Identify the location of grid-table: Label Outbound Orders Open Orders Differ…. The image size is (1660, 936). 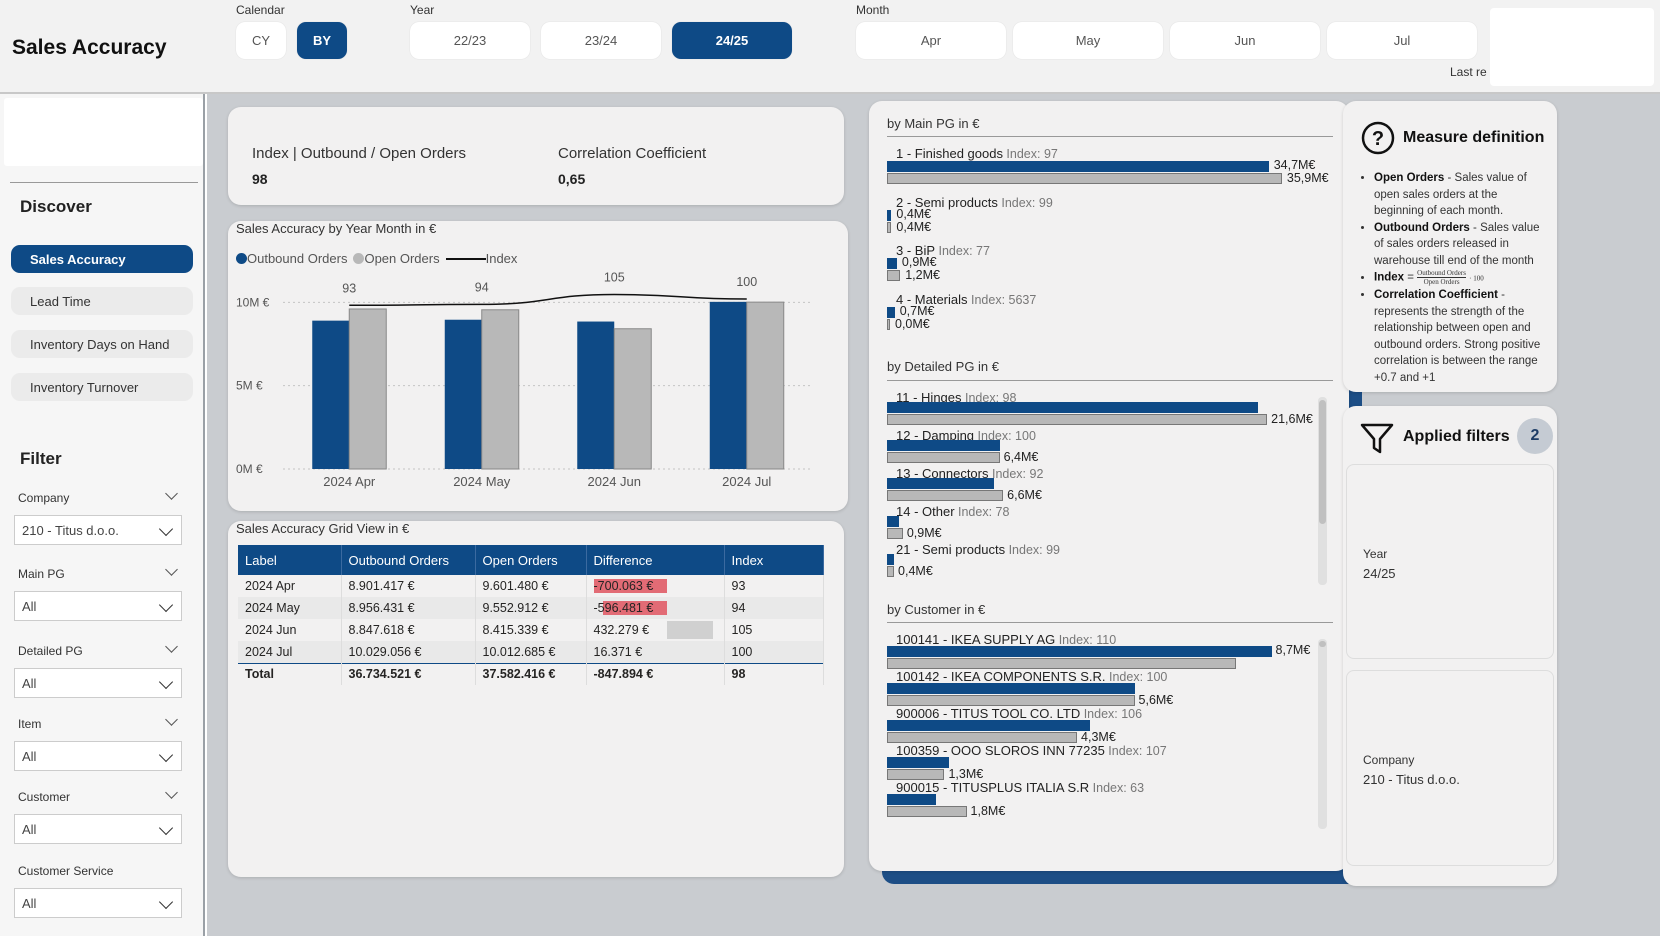
(531, 615).